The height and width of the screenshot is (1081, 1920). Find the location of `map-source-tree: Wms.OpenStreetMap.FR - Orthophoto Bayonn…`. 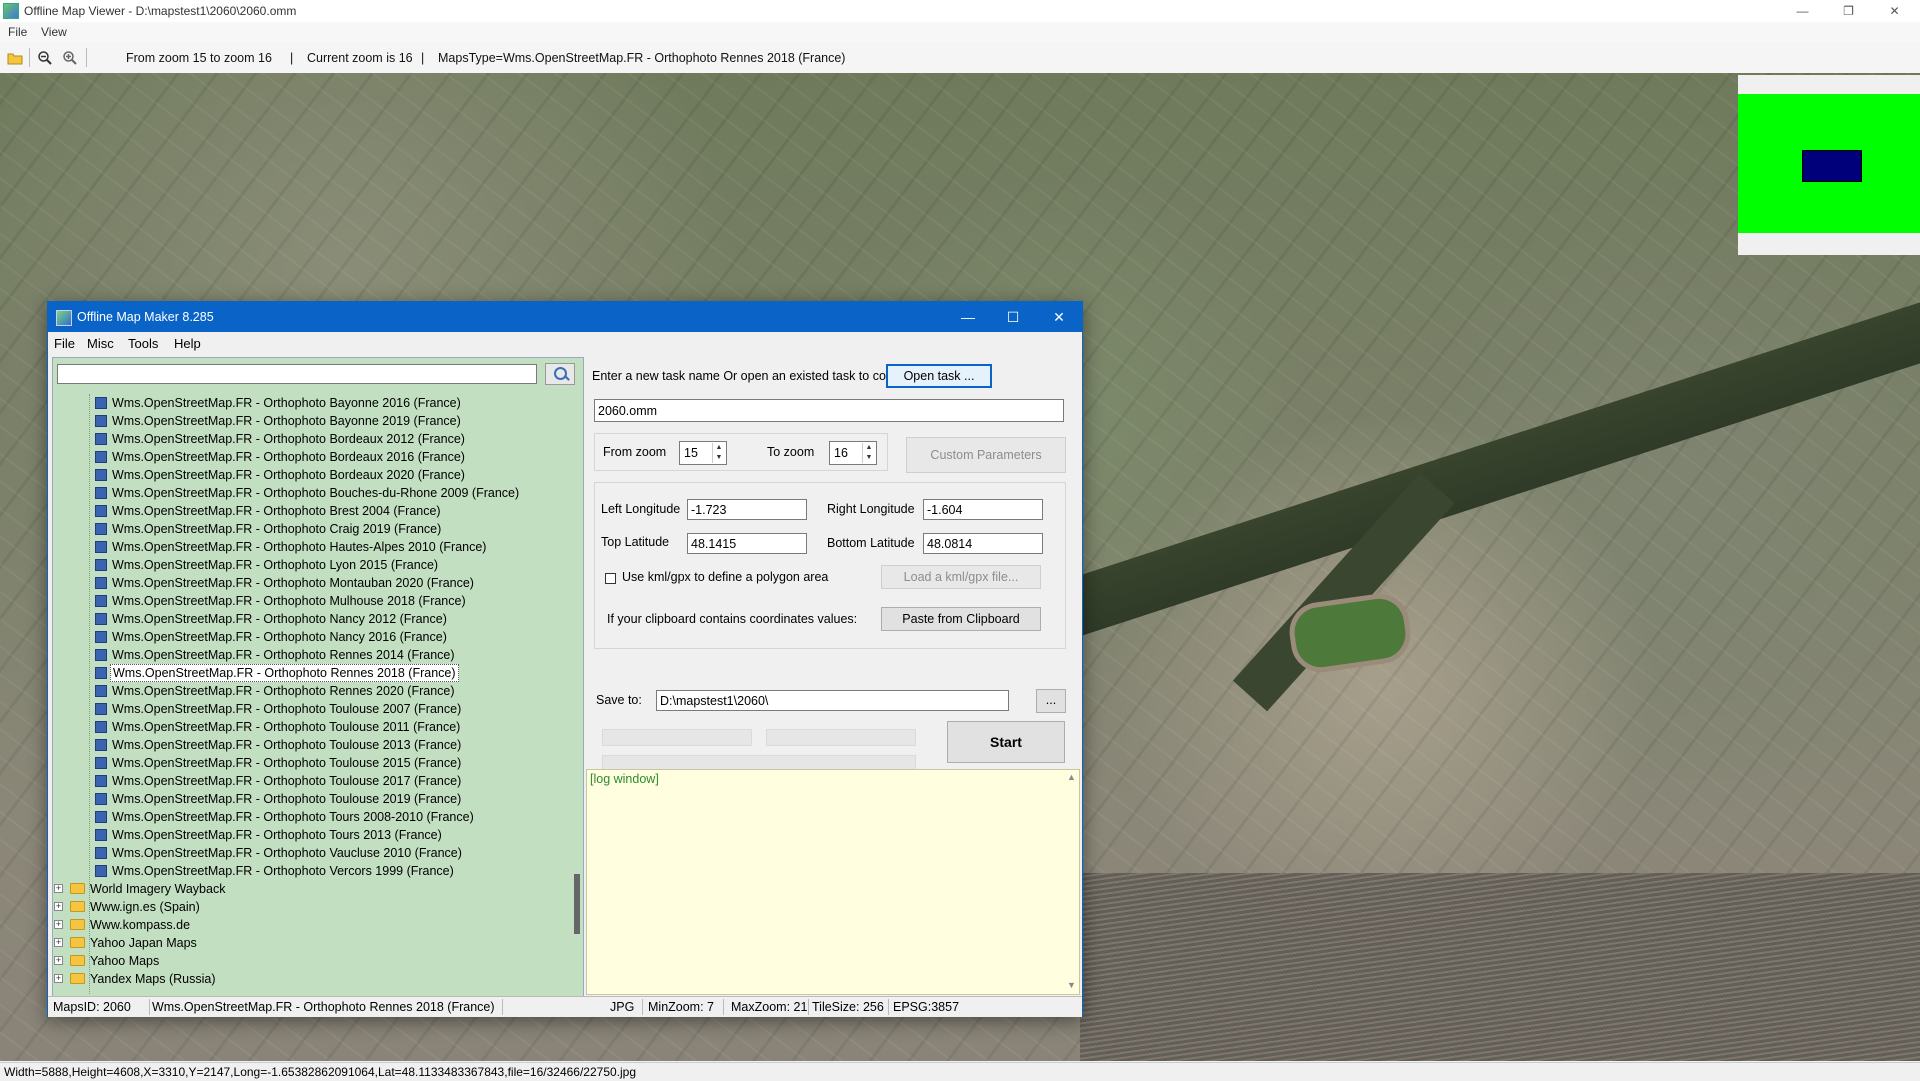

map-source-tree: Wms.OpenStreetMap.FR - Orthophoto Bayonn… is located at coordinates (312, 694).